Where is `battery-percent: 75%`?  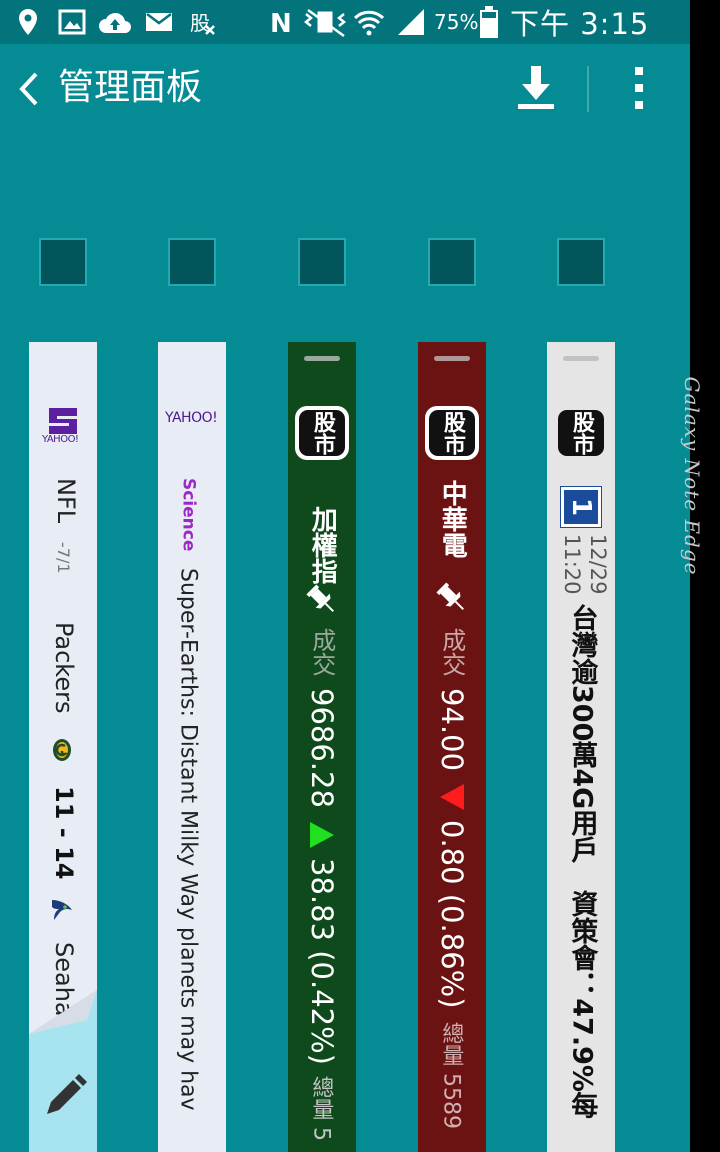 battery-percent: 75% is located at coordinates (456, 22).